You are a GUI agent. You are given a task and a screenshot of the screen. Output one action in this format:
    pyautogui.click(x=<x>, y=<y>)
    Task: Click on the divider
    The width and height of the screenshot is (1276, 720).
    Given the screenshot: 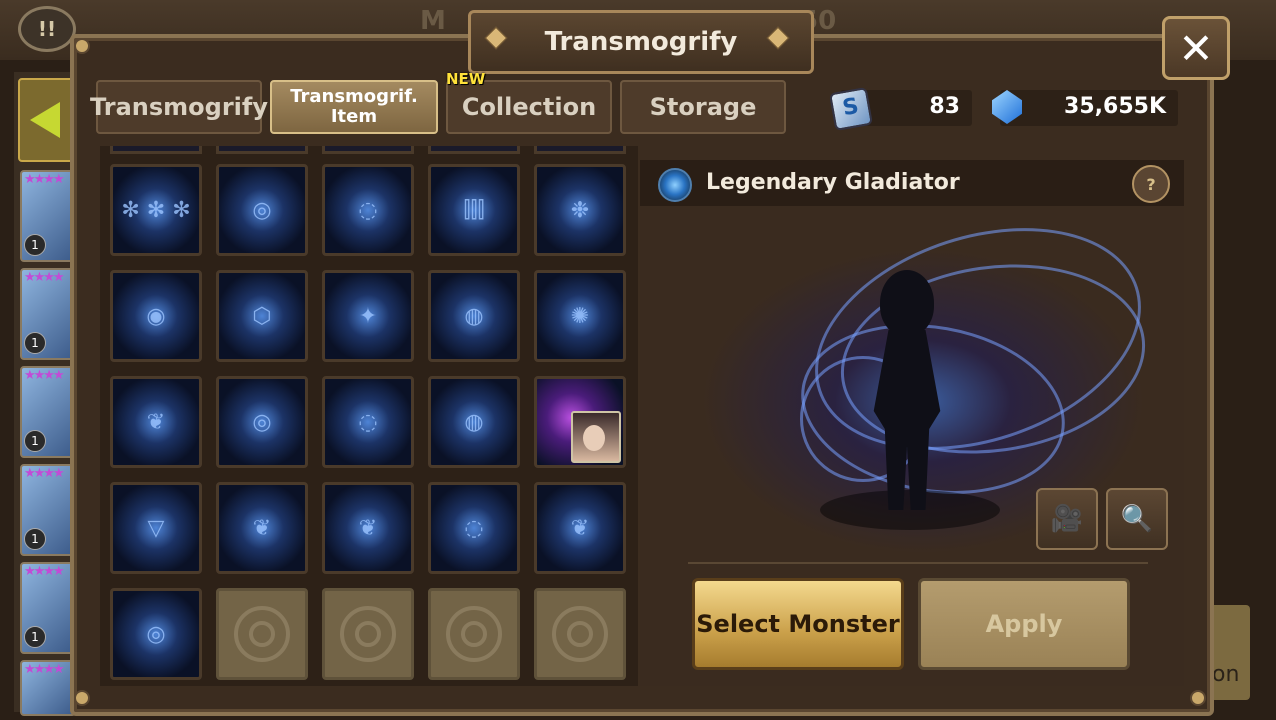 What is the action you would take?
    pyautogui.click(x=918, y=563)
    